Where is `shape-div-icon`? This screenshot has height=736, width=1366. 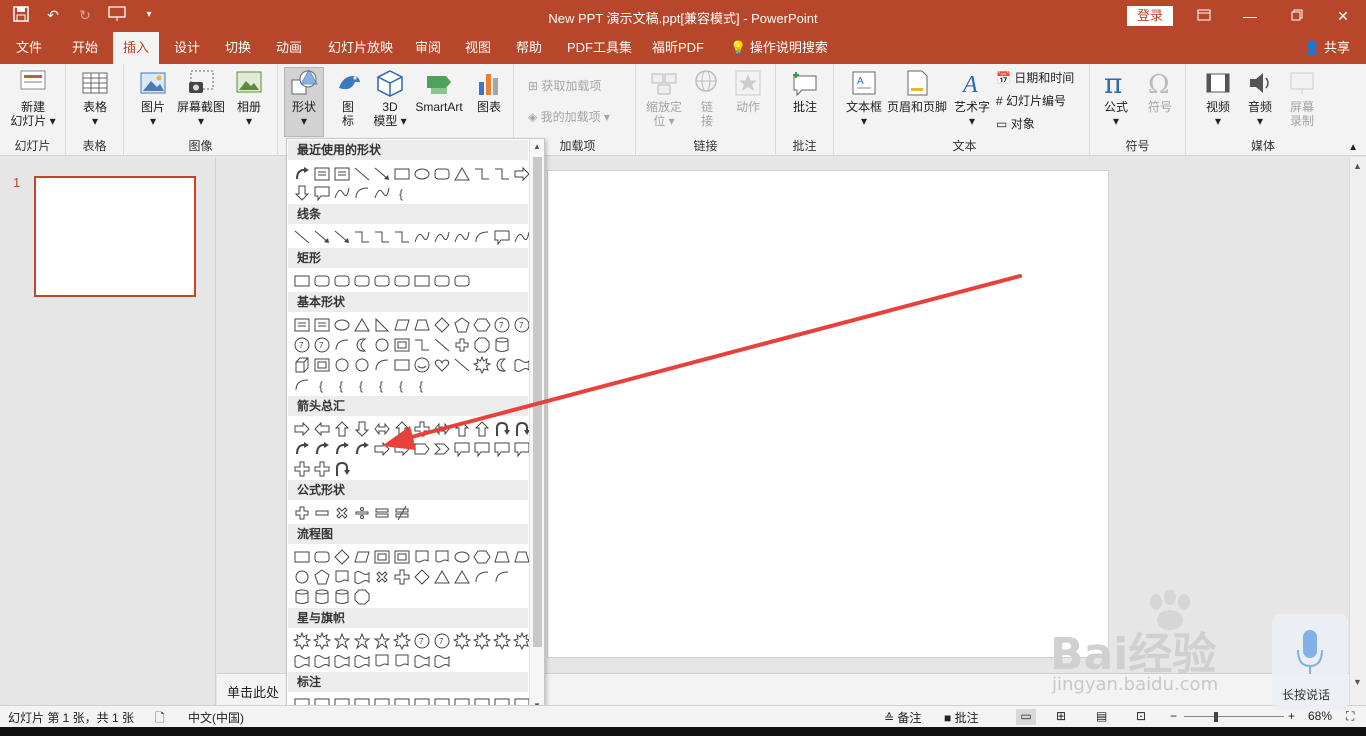 shape-div-icon is located at coordinates (362, 513).